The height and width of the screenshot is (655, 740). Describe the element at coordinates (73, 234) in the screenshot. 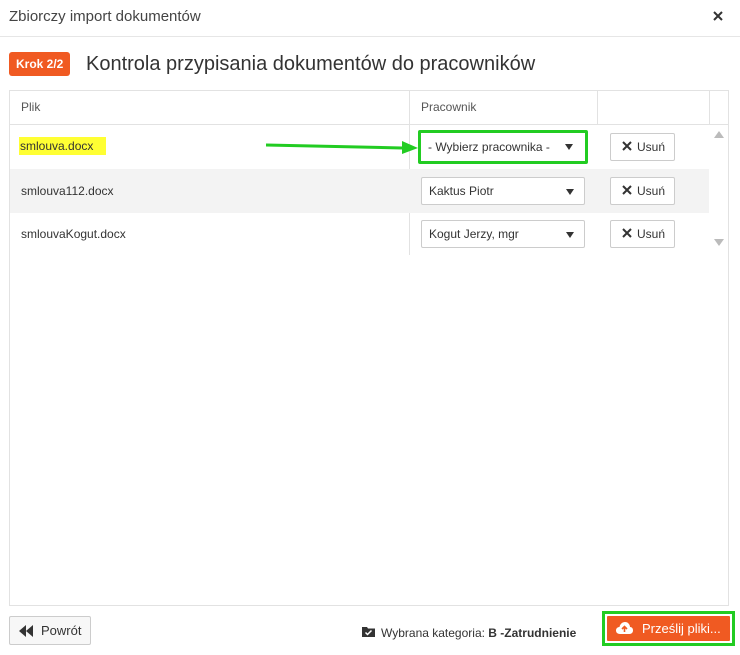

I see `file-name: smlouvaKogut.docx` at that location.